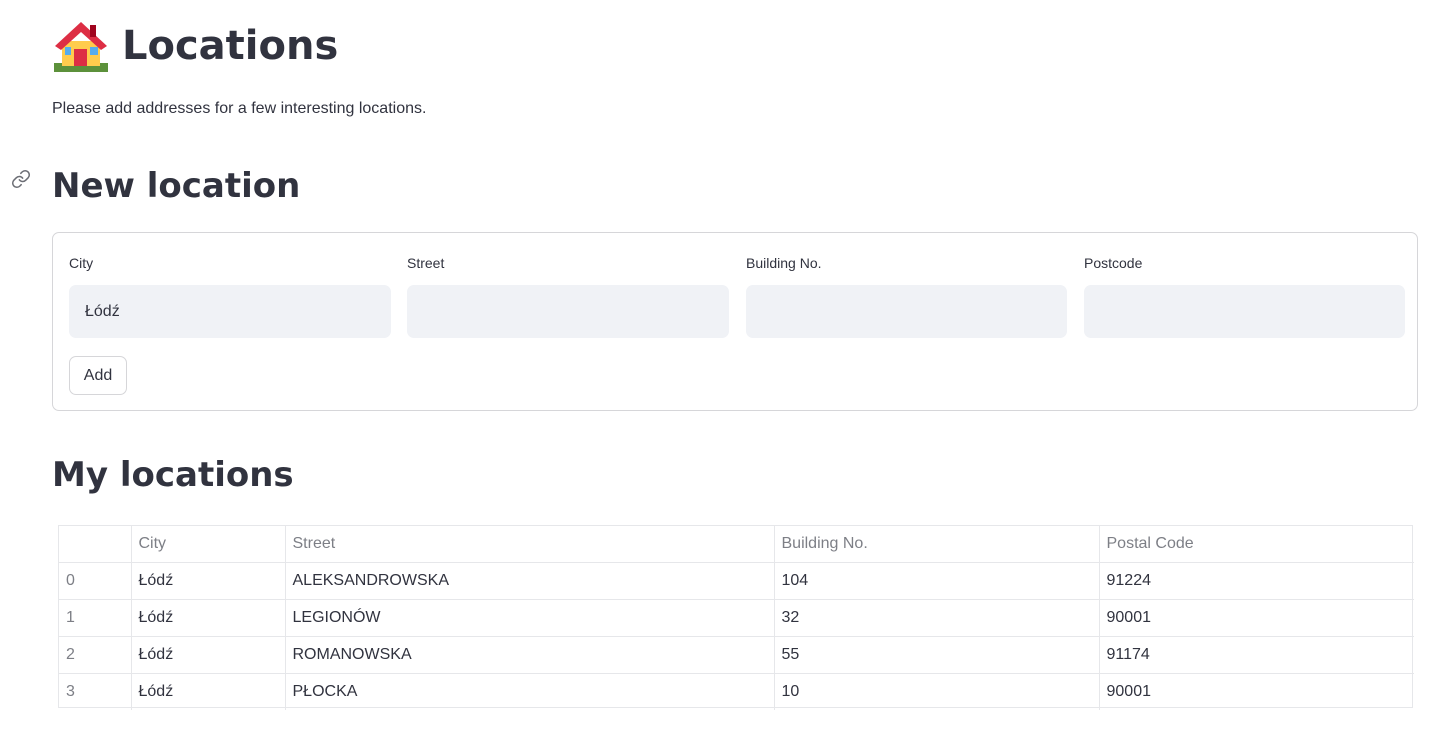 The image size is (1439, 731). What do you see at coordinates (81, 46) in the screenshot?
I see `house-icon` at bounding box center [81, 46].